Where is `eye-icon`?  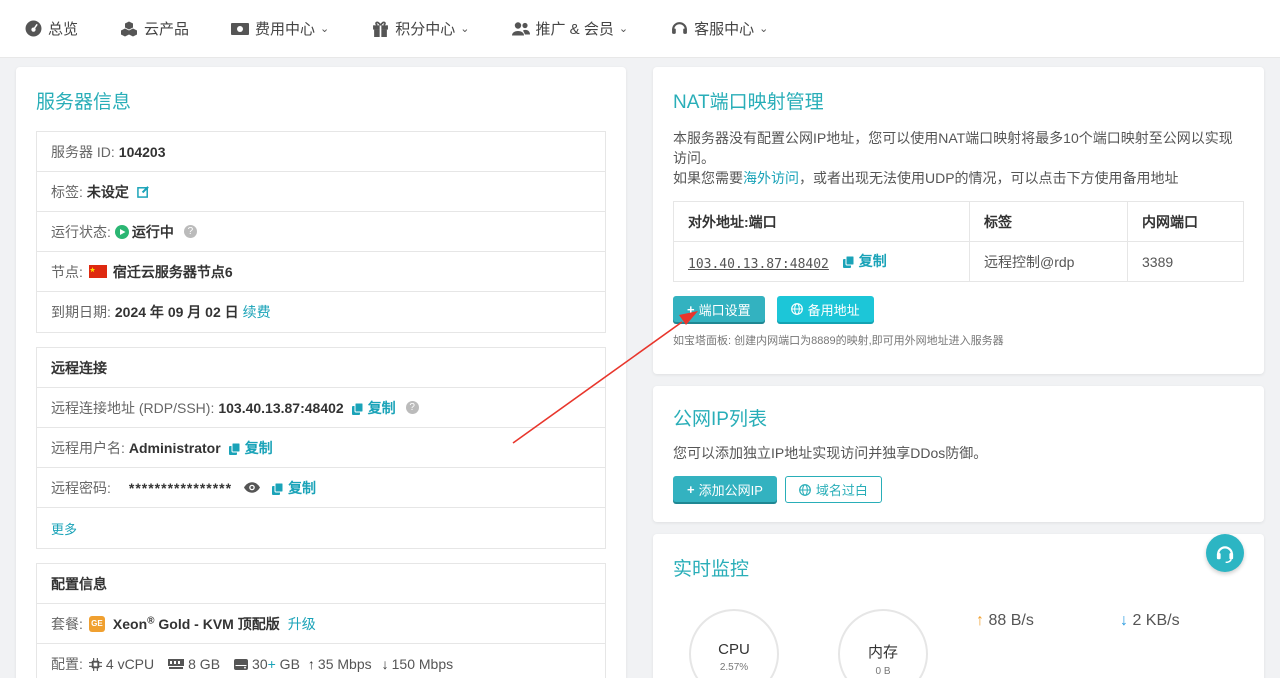 eye-icon is located at coordinates (252, 487).